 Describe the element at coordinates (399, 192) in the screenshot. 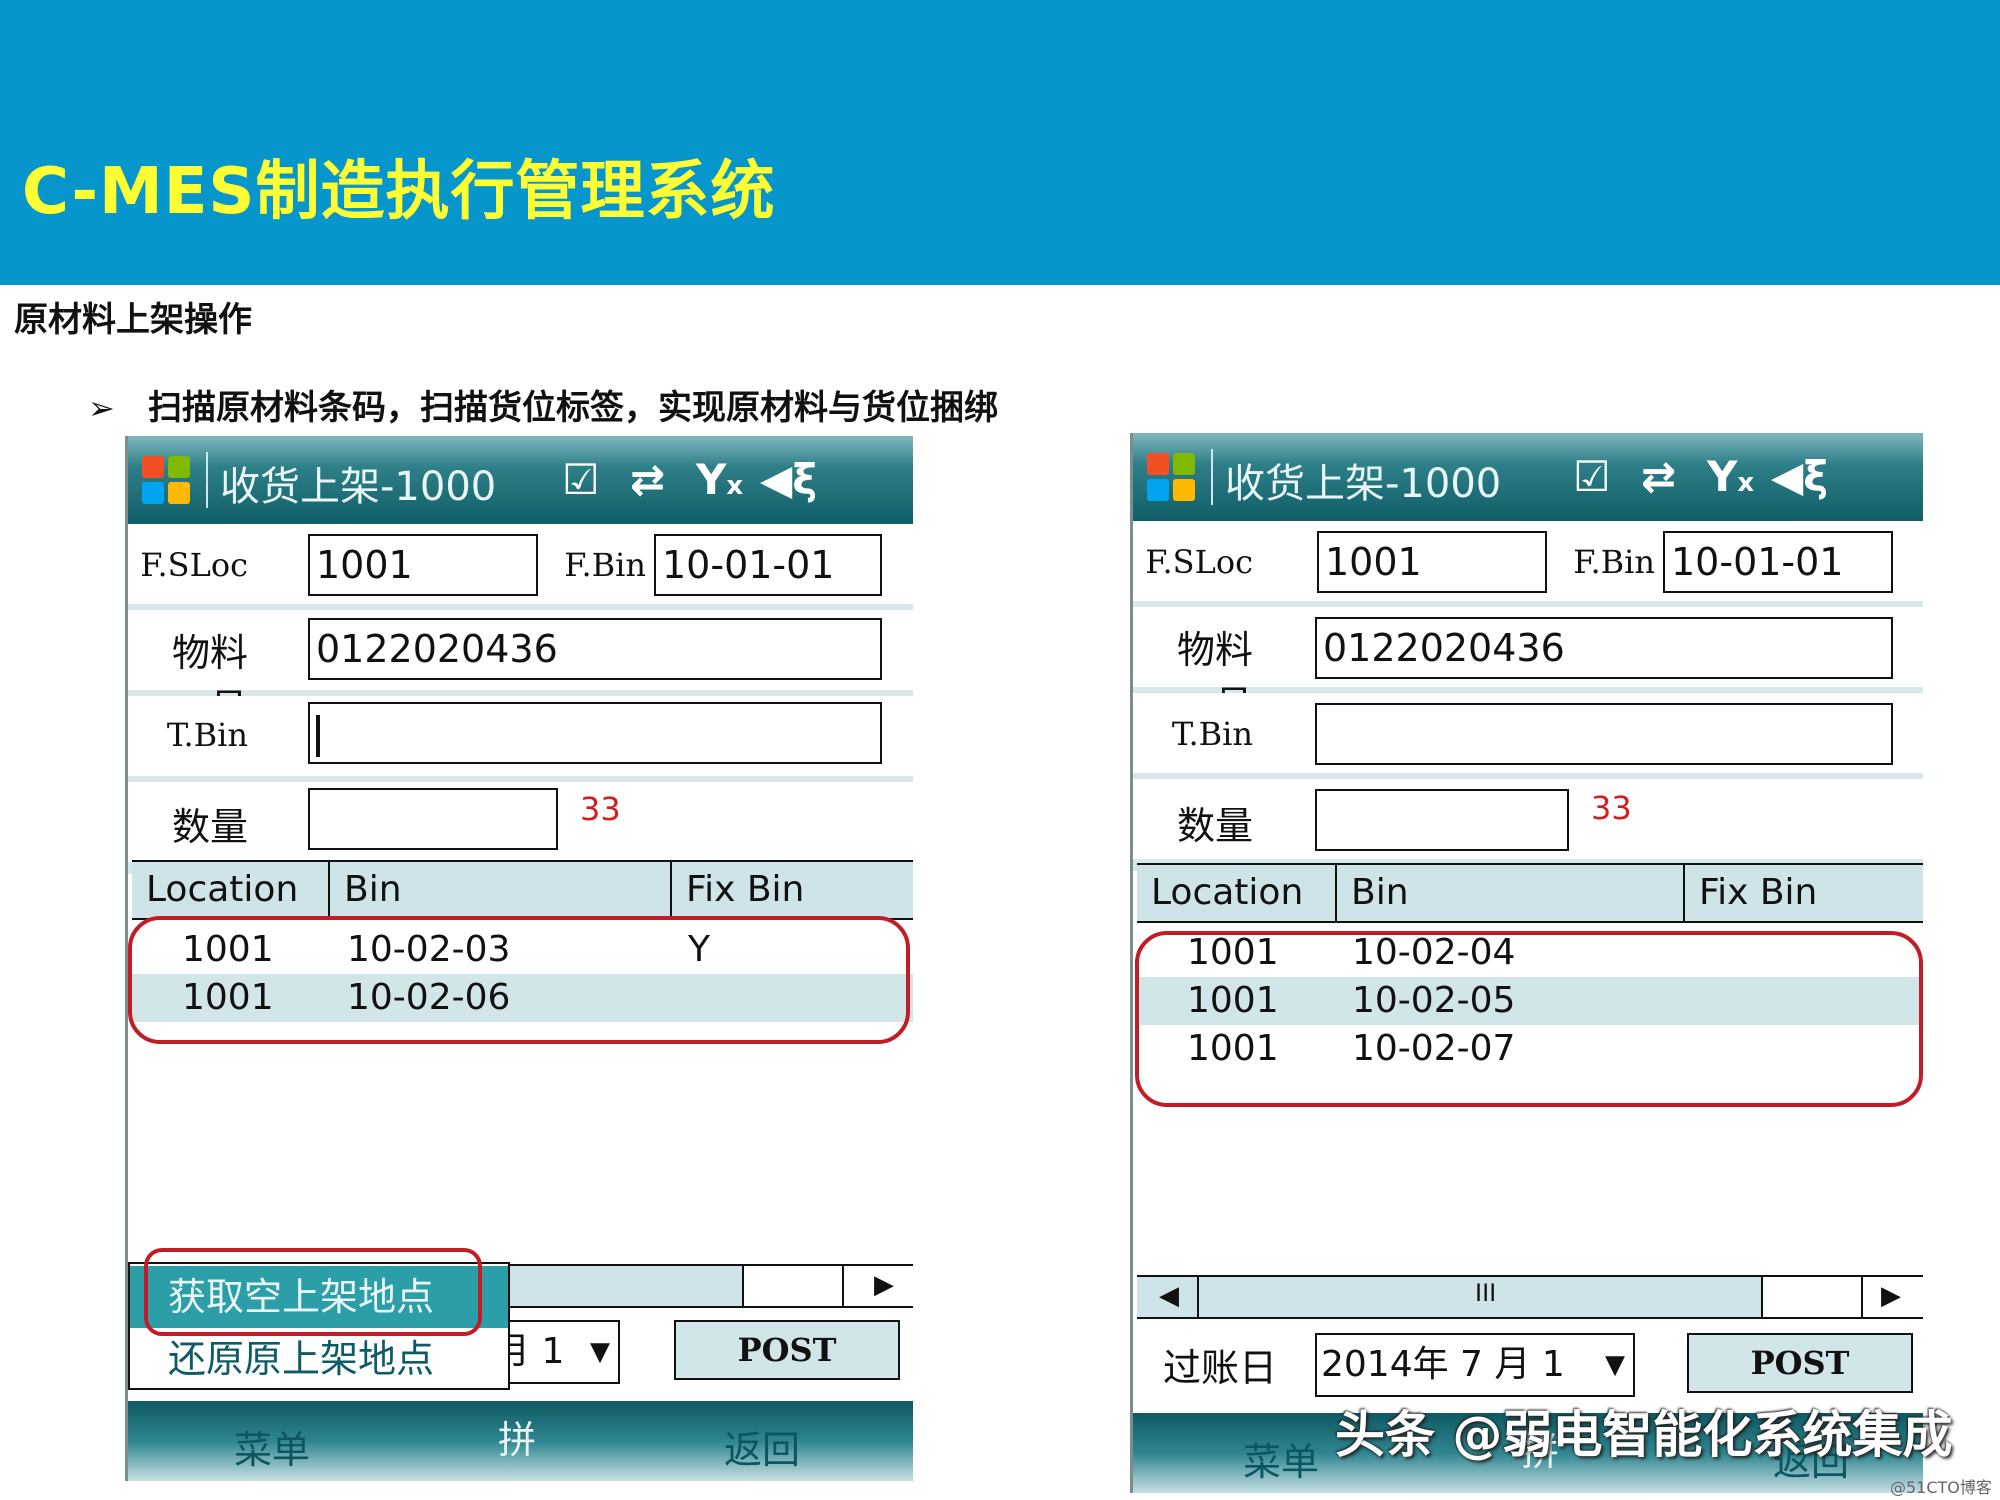

I see `banner-title: C-MES制造执行管理系统` at that location.